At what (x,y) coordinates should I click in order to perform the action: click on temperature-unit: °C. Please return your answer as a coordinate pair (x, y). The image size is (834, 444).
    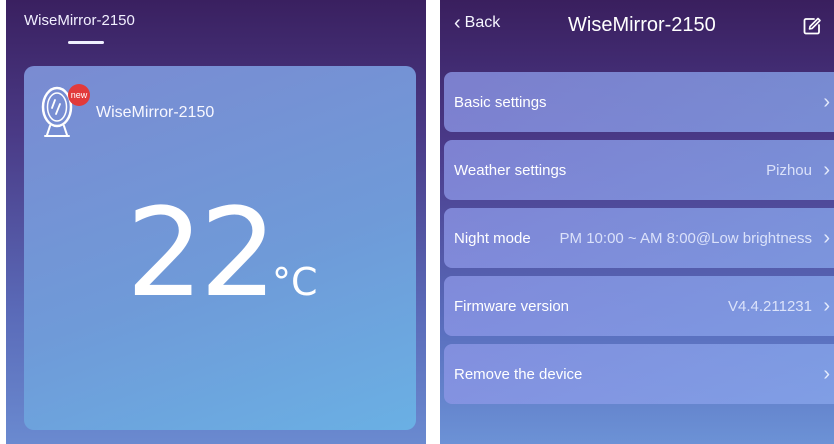
    Looking at the image, I should click on (295, 282).